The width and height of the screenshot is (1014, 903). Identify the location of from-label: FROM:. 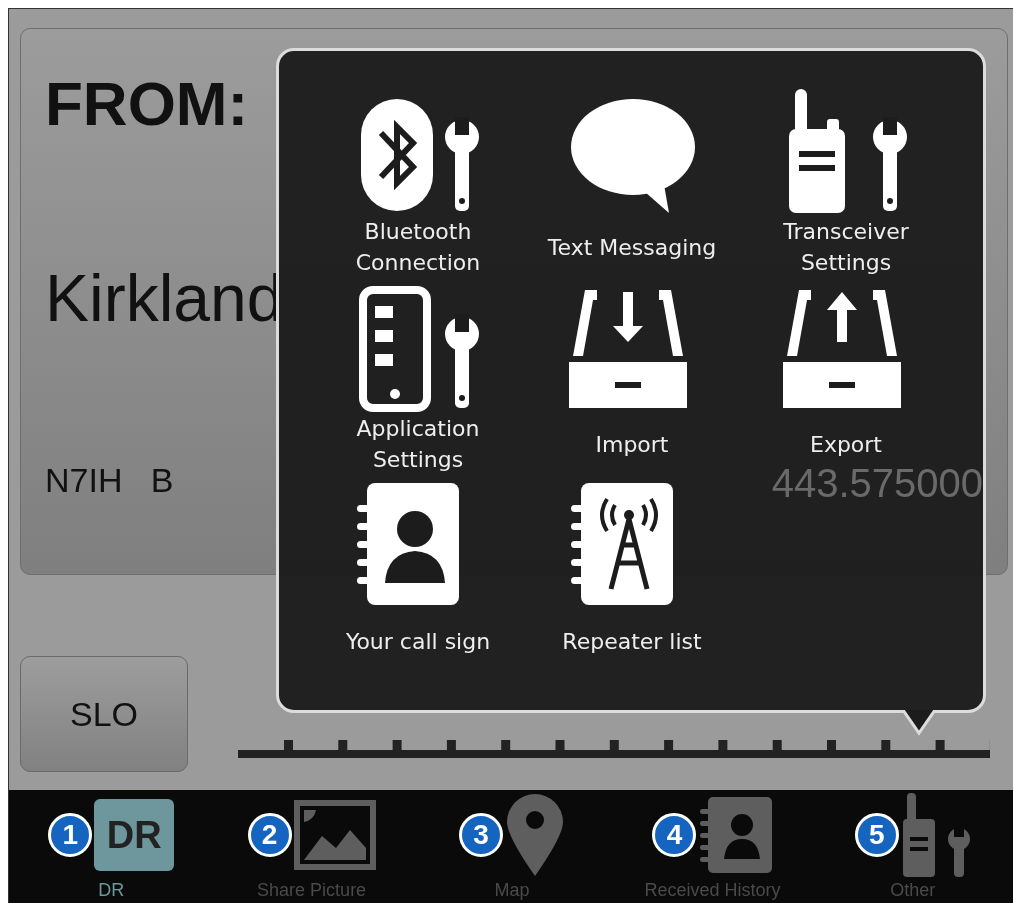
(147, 104).